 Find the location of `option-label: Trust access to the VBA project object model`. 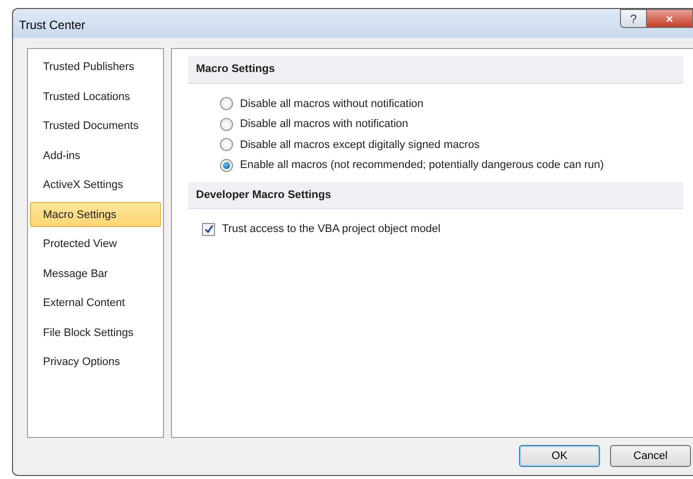

option-label: Trust access to the VBA project object model is located at coordinates (331, 229).